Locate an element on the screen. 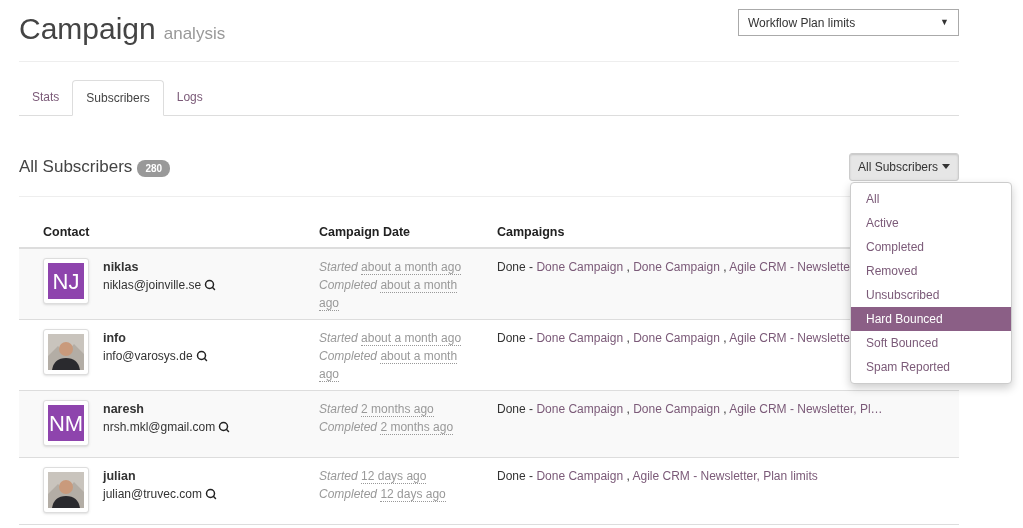  contact-name: naresh is located at coordinates (167, 409).